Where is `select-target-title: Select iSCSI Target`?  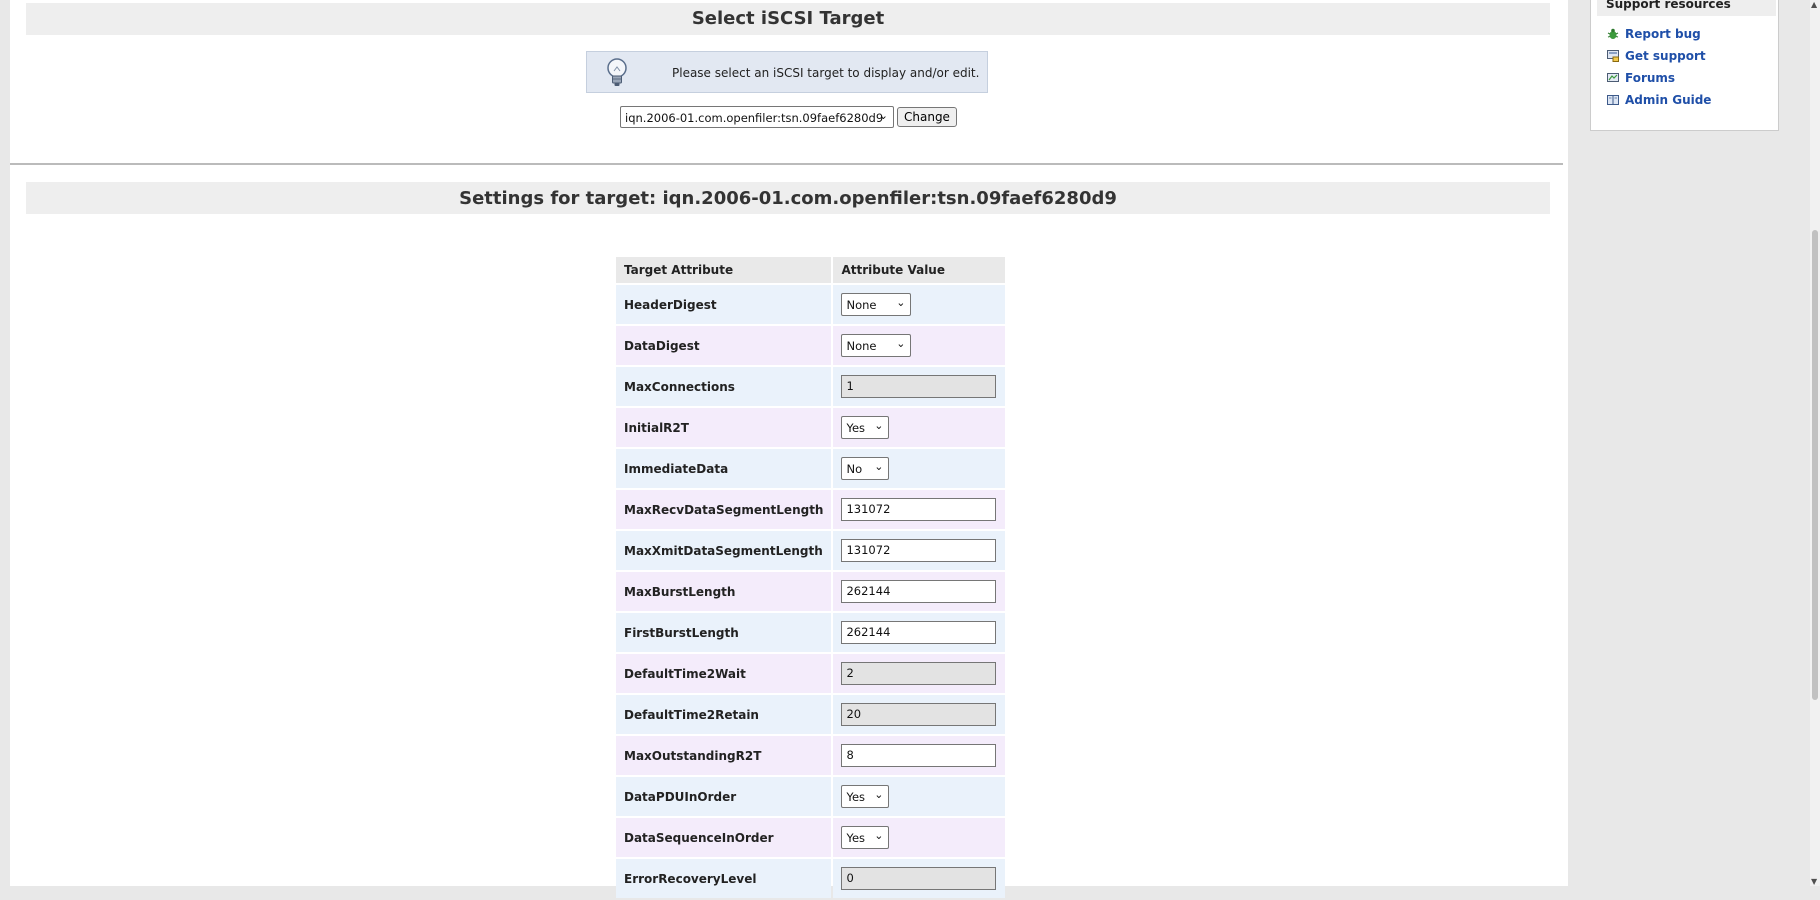 select-target-title: Select iSCSI Target is located at coordinates (788, 18).